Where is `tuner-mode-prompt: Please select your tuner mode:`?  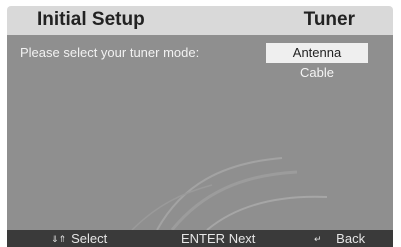
tuner-mode-prompt: Please select your tuner mode: is located at coordinates (110, 52).